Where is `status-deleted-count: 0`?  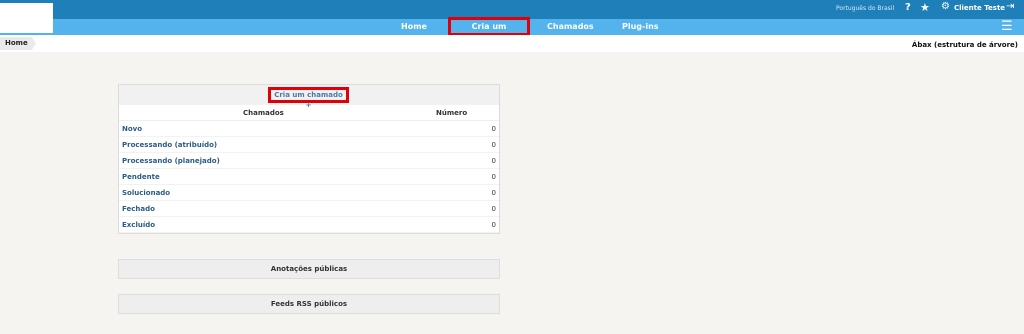
status-deleted-count: 0 is located at coordinates (493, 225).